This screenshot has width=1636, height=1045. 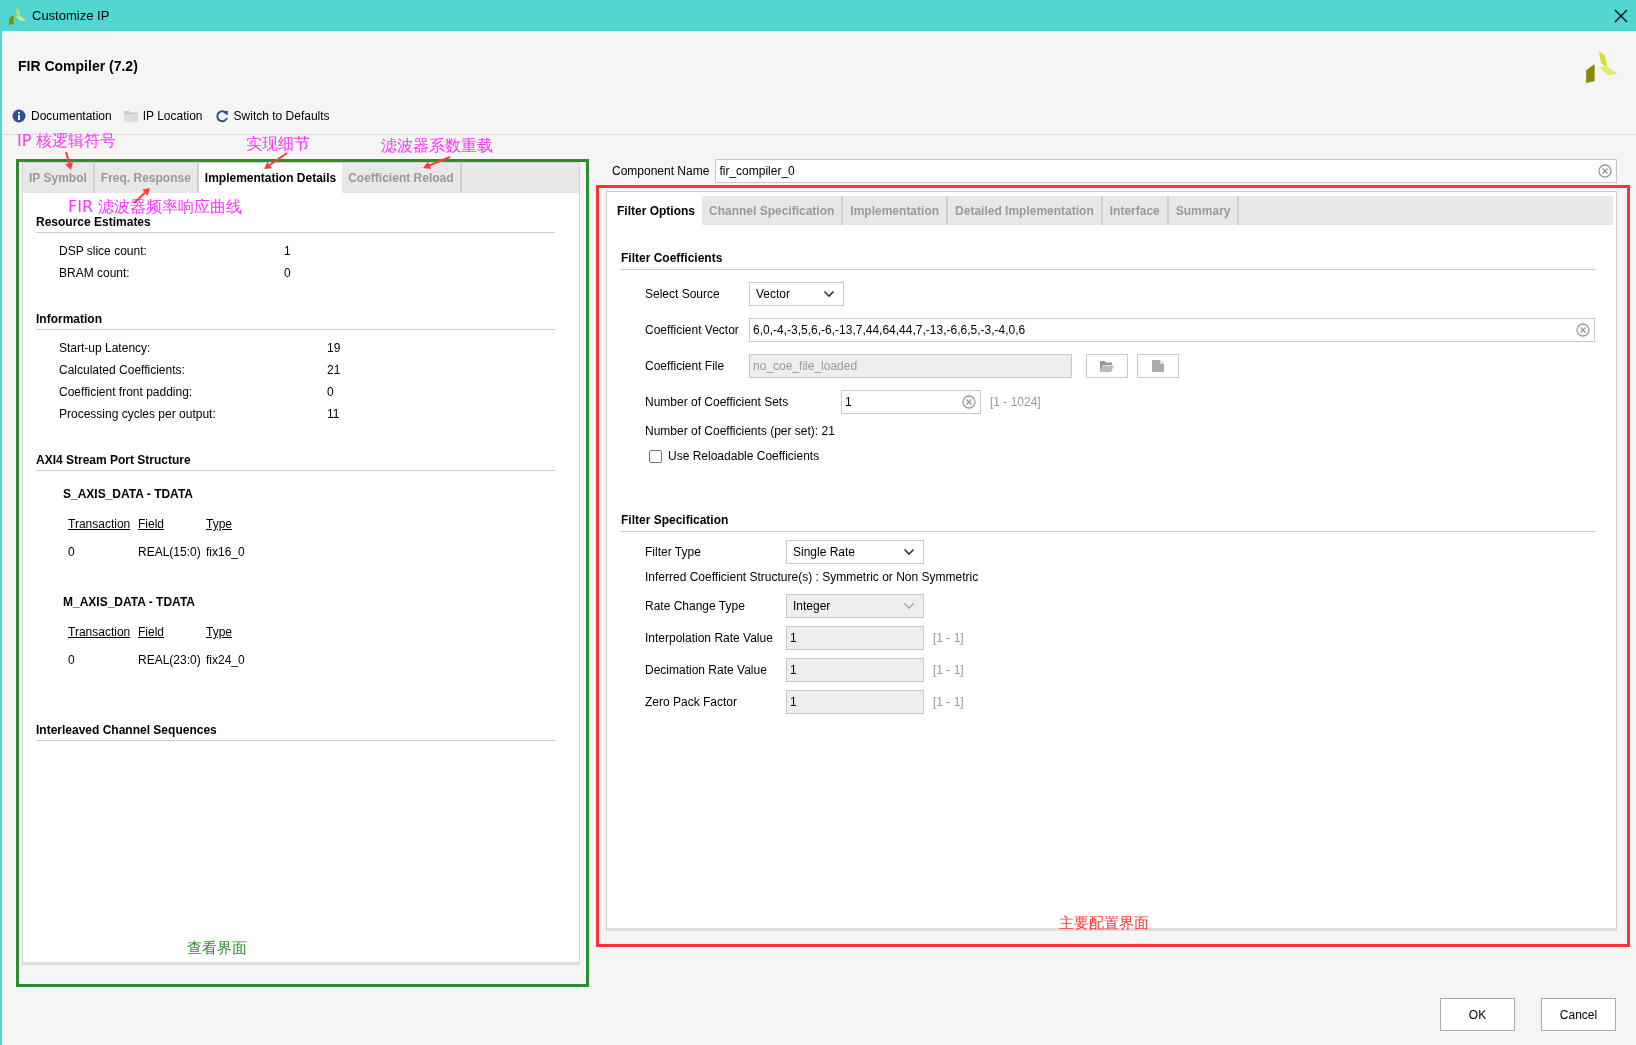 I want to click on export-button, so click(x=1158, y=366).